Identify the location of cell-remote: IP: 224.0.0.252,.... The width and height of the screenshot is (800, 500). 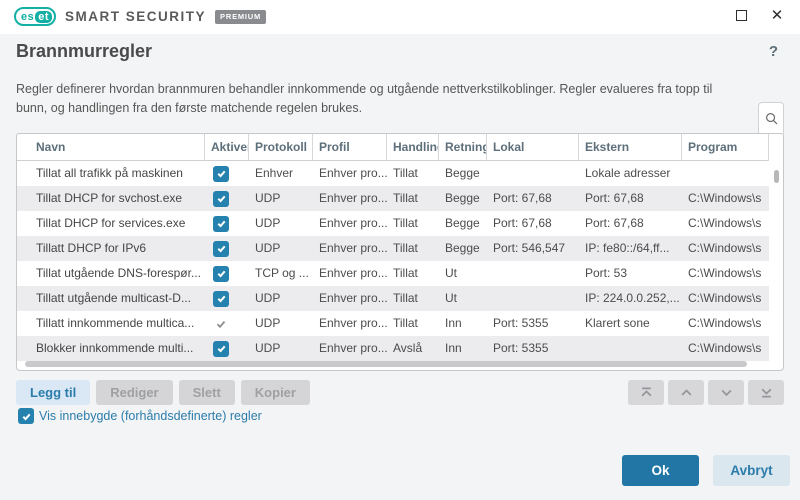
(632, 298).